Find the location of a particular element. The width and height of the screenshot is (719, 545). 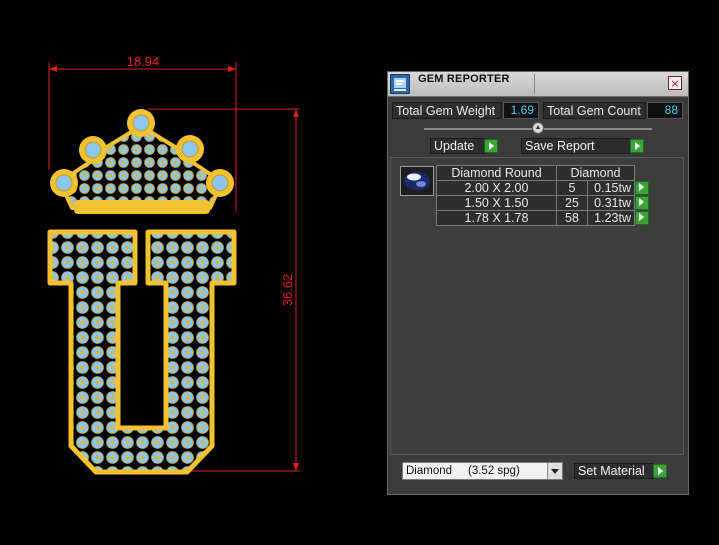

save-report-play-arrow-icon is located at coordinates (637, 146).